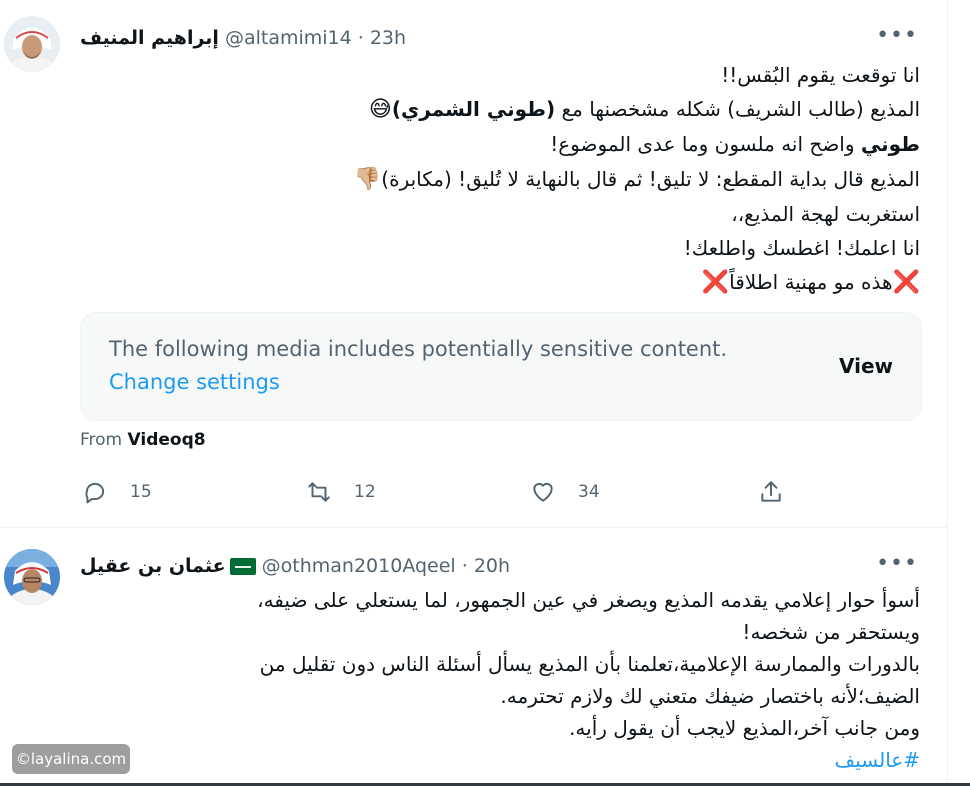 The width and height of the screenshot is (970, 786). Describe the element at coordinates (440, 492) in the screenshot. I see `tweet-actions: 15 12 34` at that location.